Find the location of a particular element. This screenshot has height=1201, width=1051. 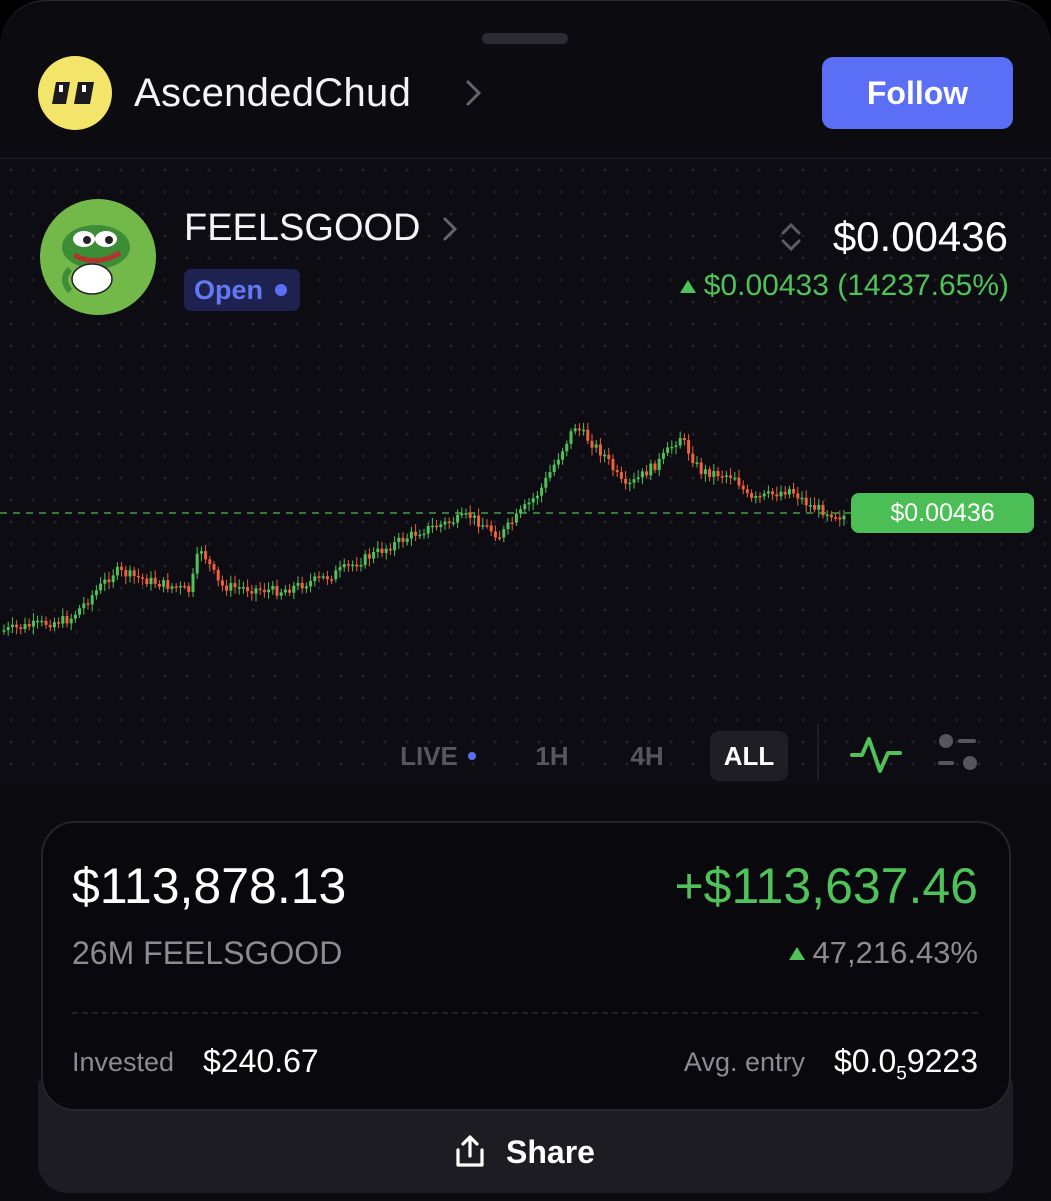

user-avatar is located at coordinates (75, 93).